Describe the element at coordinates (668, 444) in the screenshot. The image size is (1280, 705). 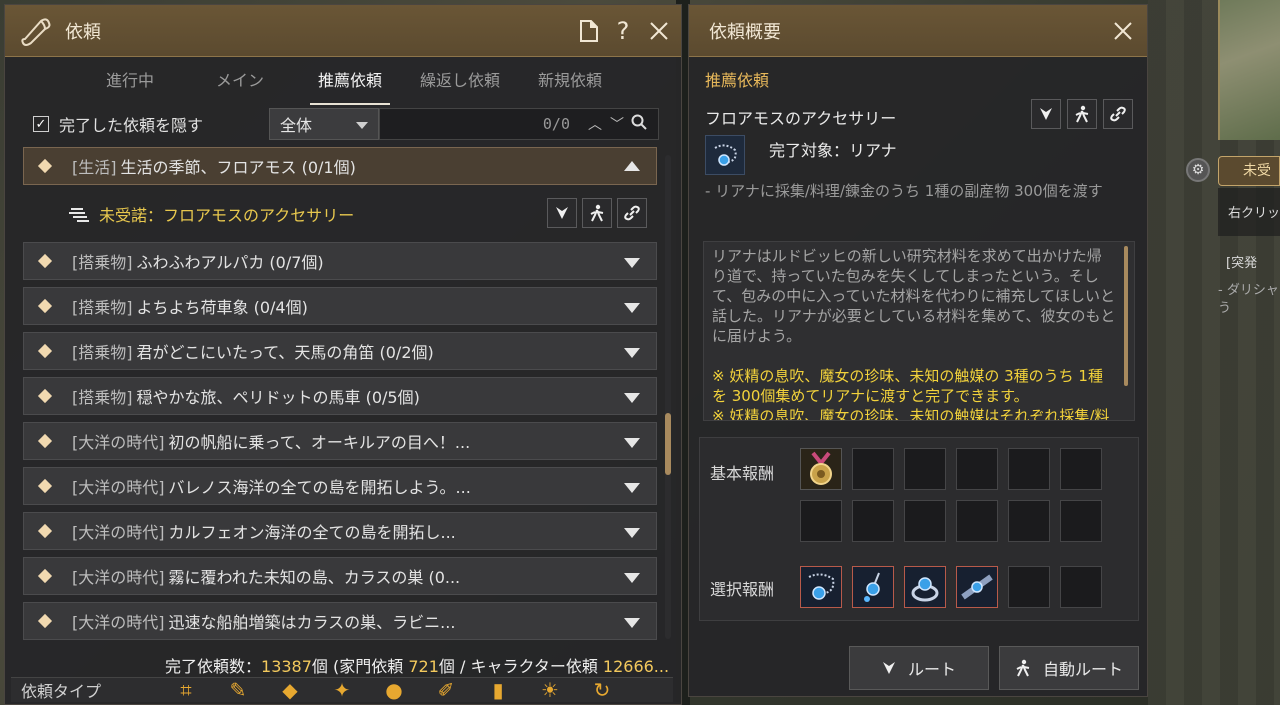
I see `scrollbar-thumb` at that location.